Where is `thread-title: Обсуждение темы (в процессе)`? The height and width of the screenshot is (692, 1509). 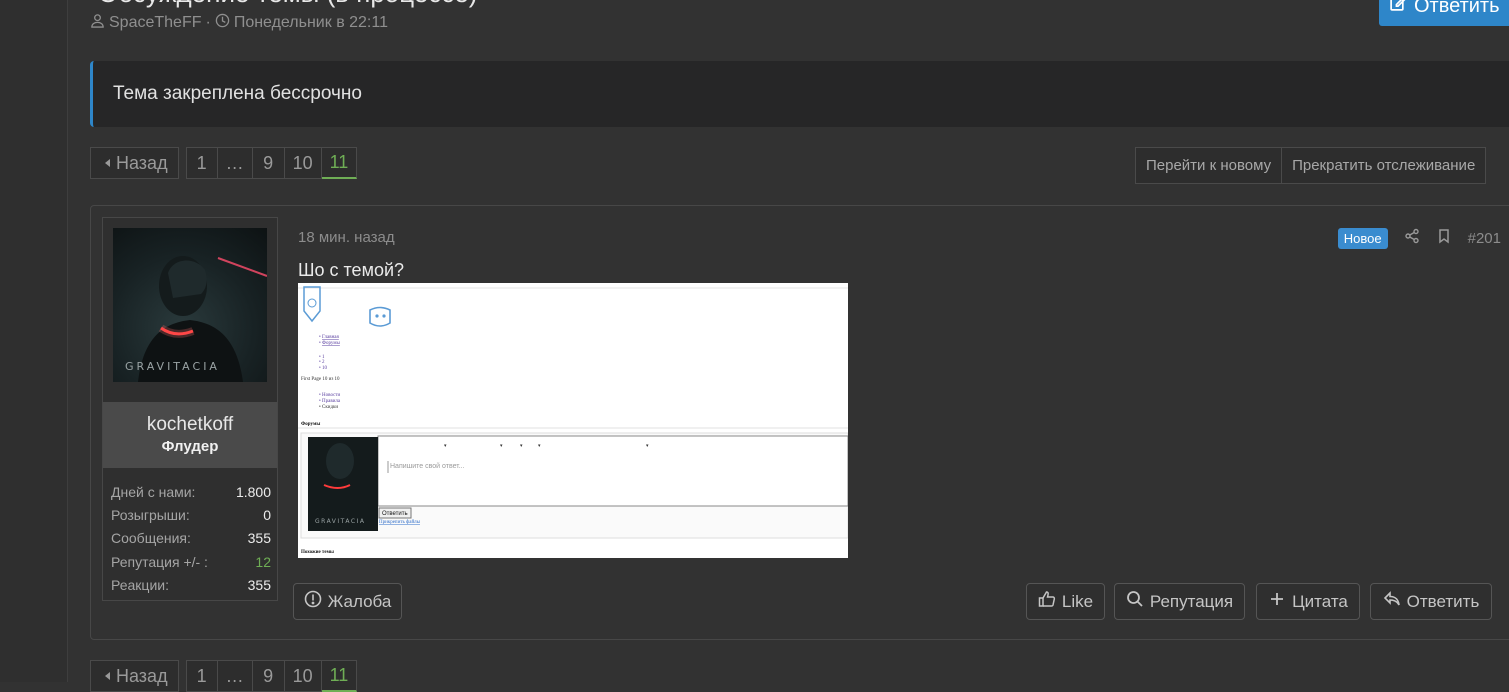
thread-title: Обсуждение темы (в процессе) is located at coordinates (287, 4).